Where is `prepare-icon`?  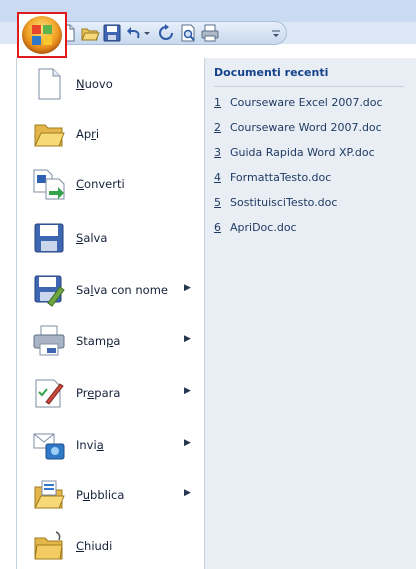 prepare-icon is located at coordinates (49, 393).